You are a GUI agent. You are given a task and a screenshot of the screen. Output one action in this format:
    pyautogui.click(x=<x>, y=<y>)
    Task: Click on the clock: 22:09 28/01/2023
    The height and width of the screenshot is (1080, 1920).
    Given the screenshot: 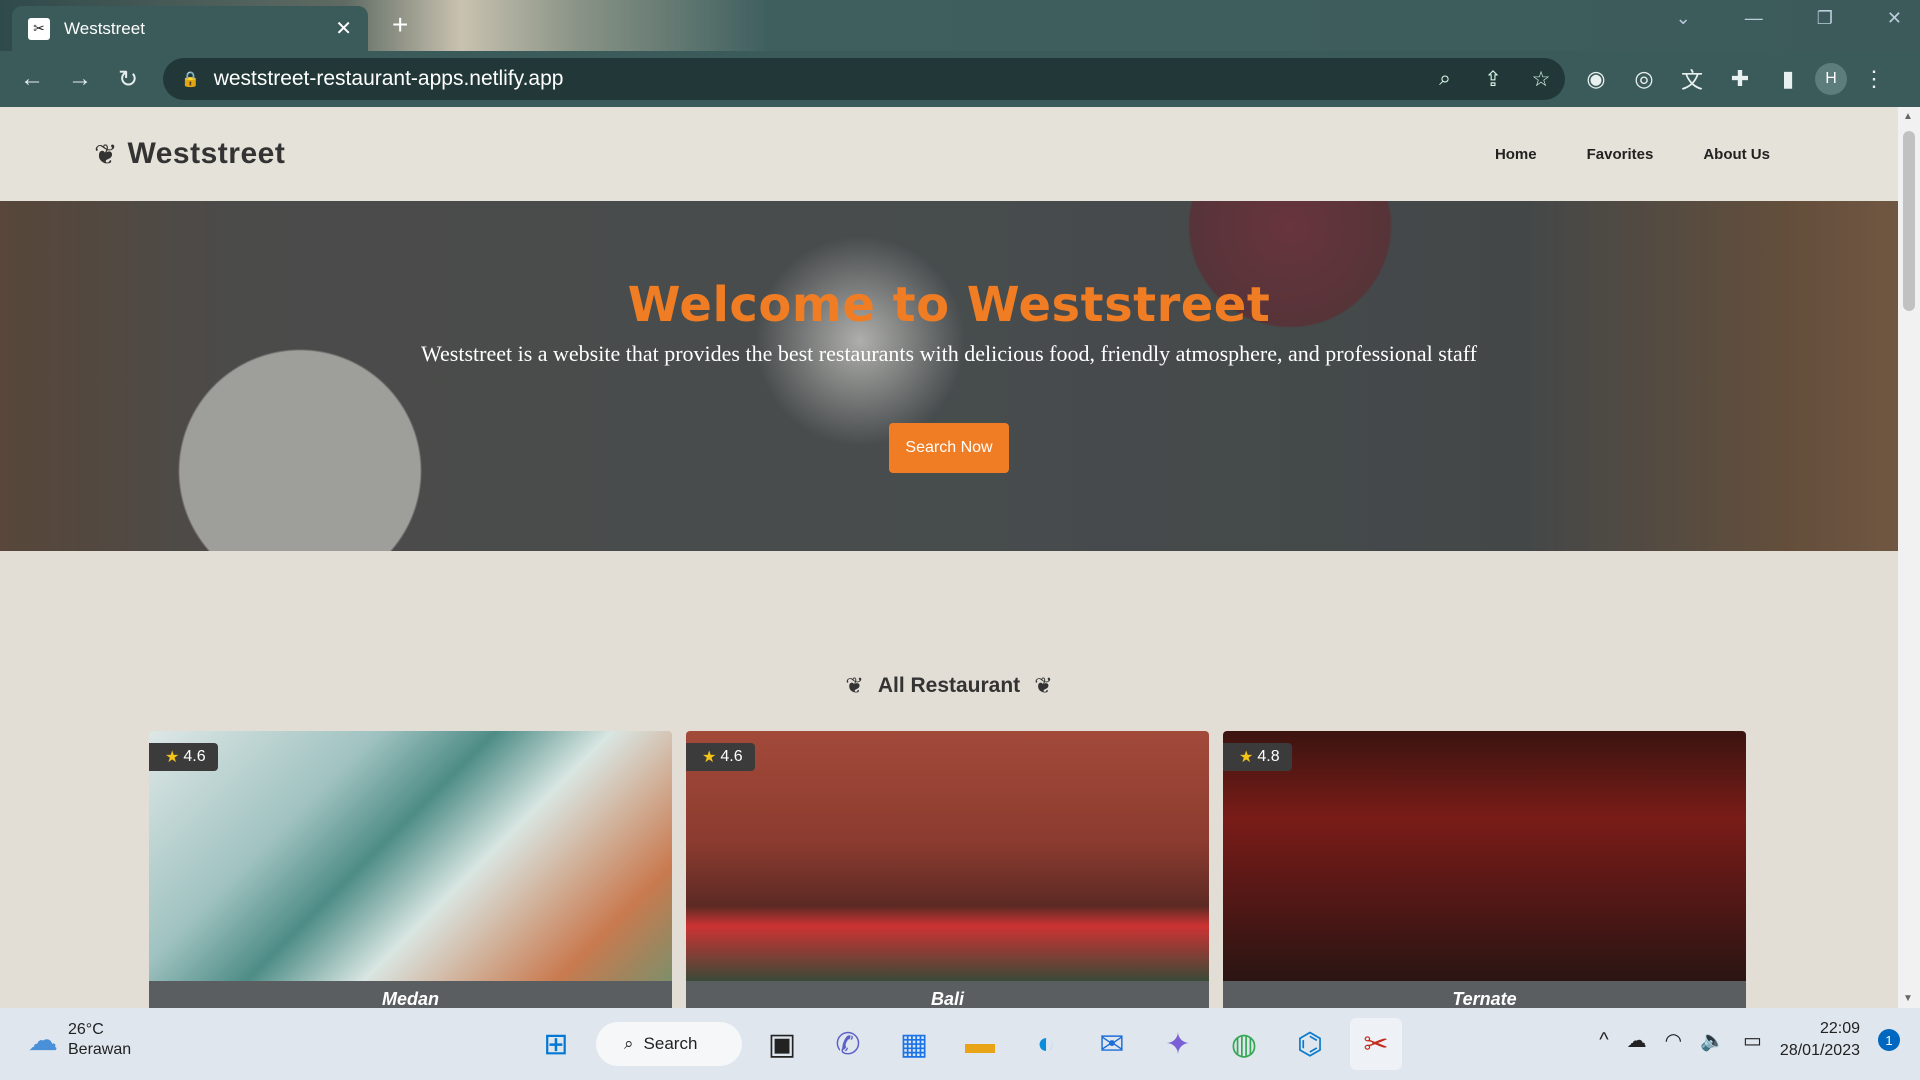 What is the action you would take?
    pyautogui.click(x=1820, y=1040)
    